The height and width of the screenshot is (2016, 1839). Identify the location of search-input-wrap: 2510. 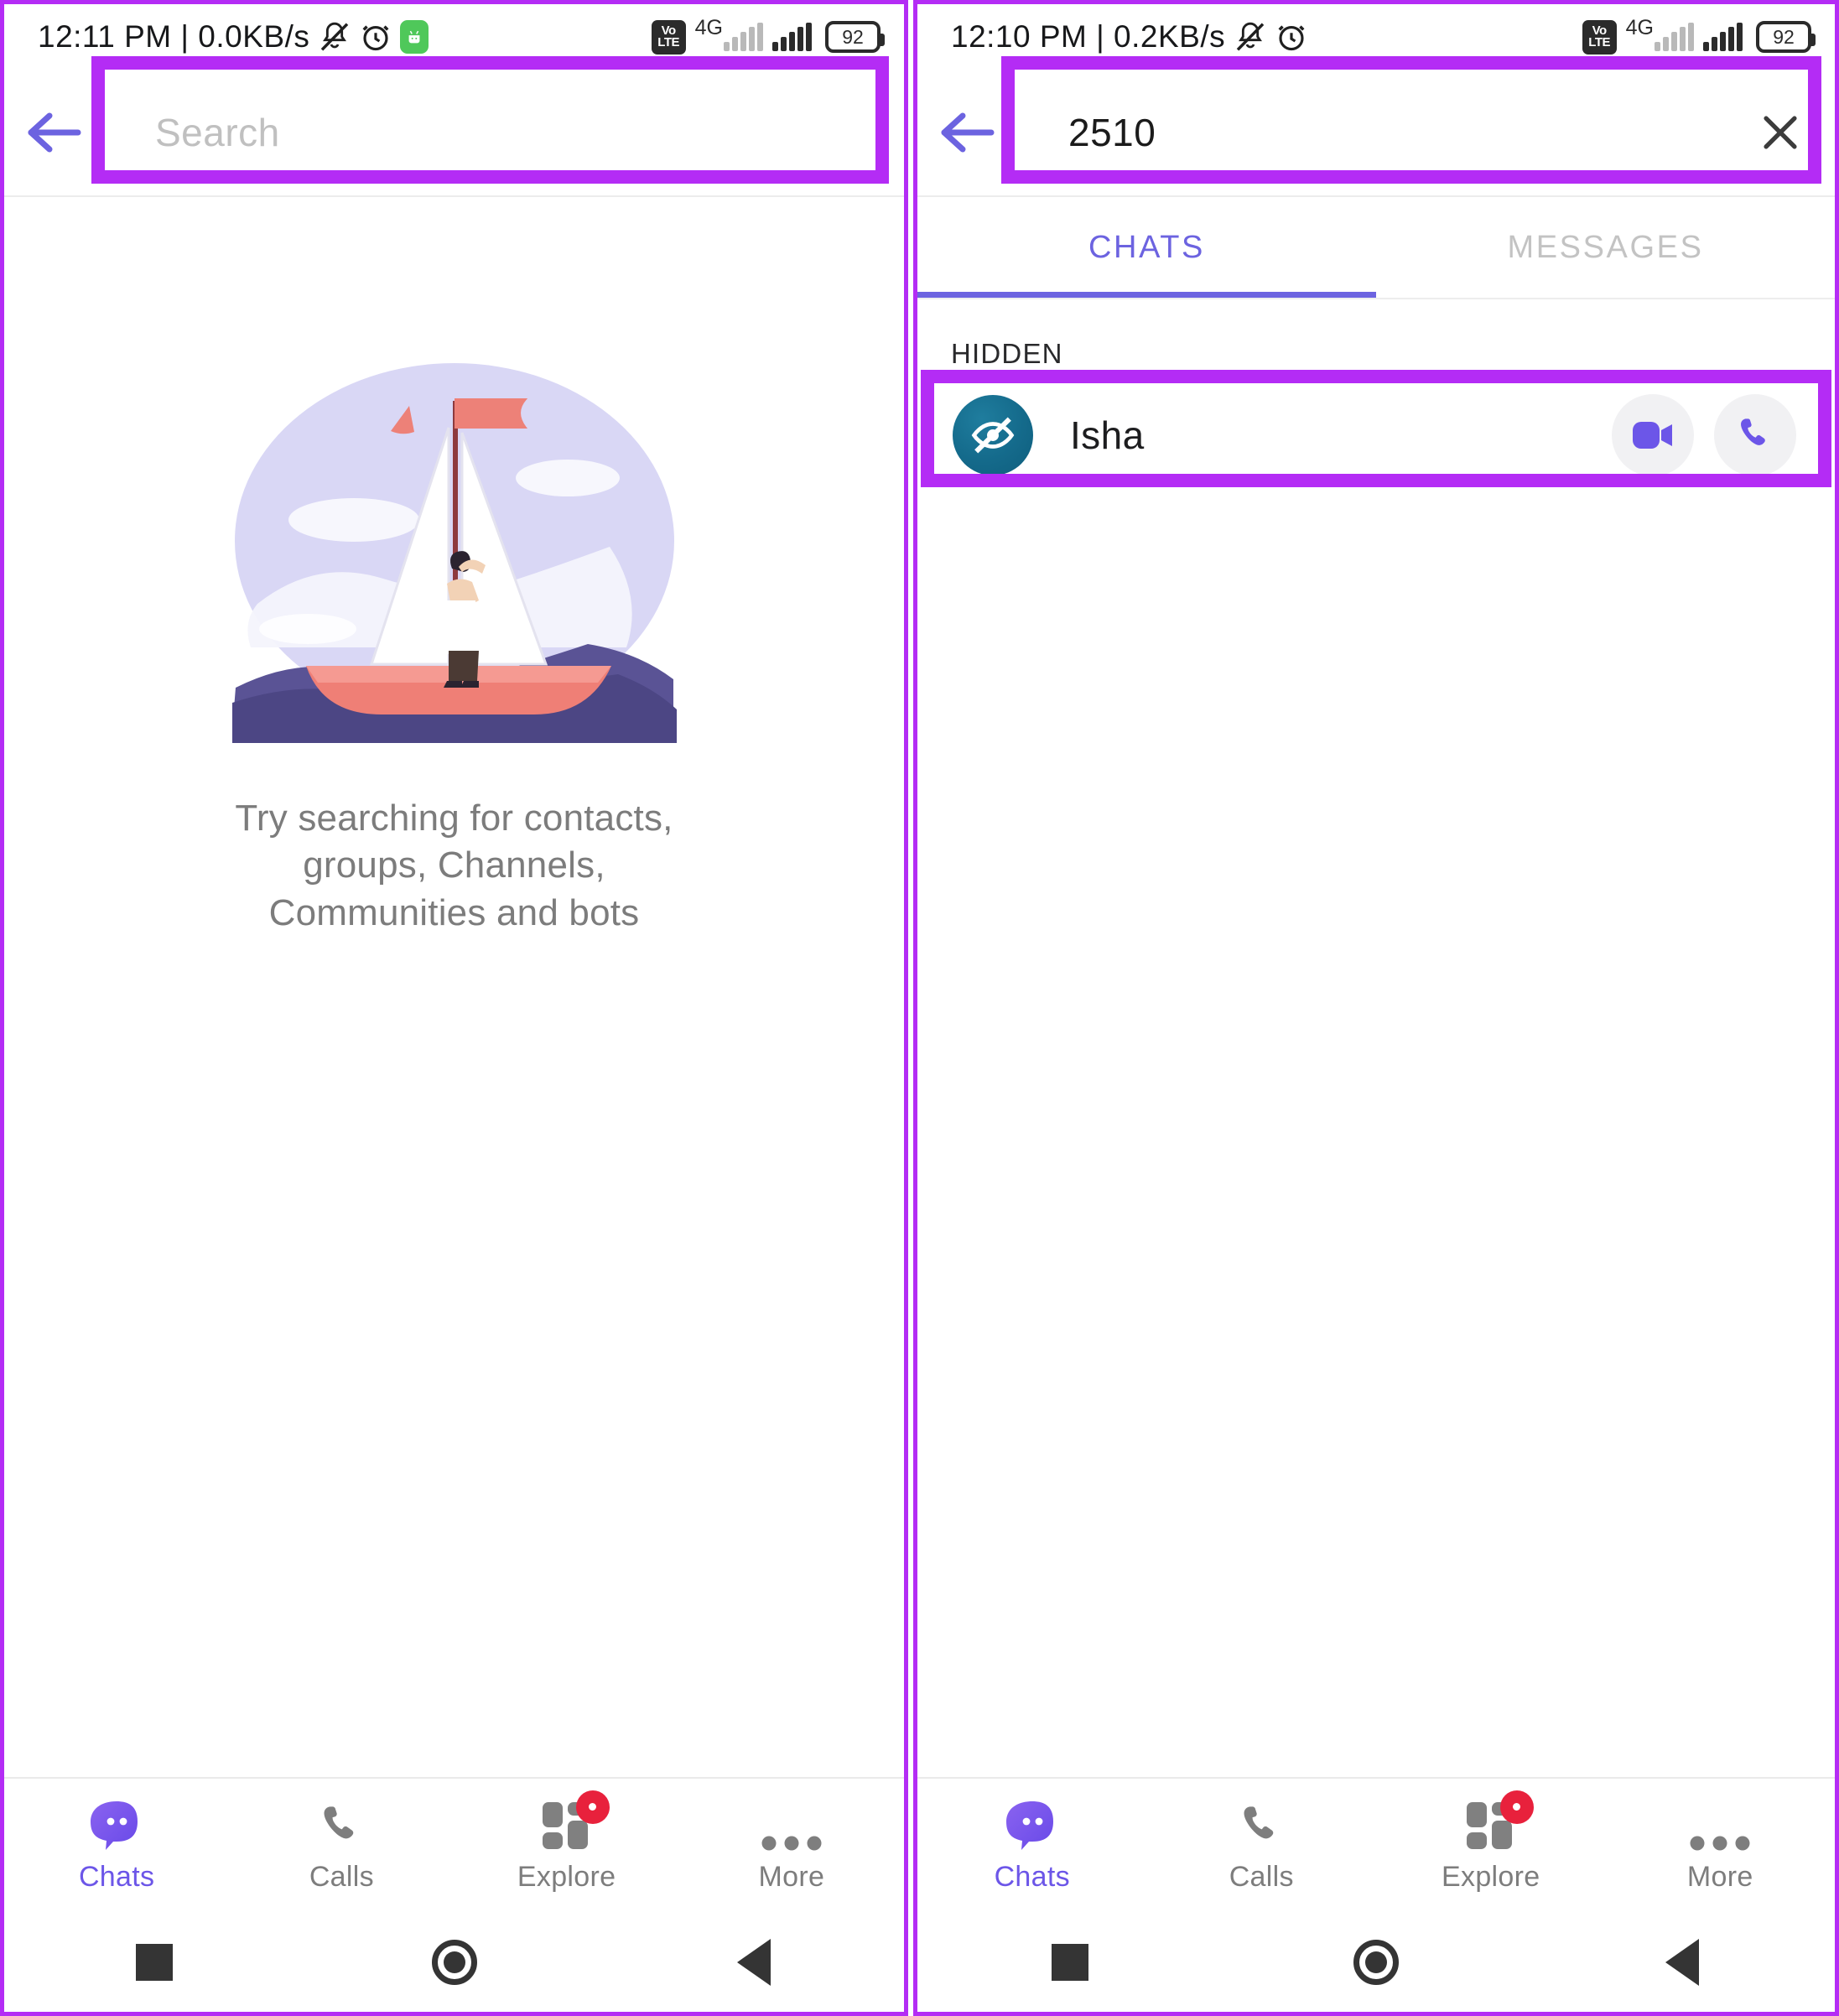
(1425, 132).